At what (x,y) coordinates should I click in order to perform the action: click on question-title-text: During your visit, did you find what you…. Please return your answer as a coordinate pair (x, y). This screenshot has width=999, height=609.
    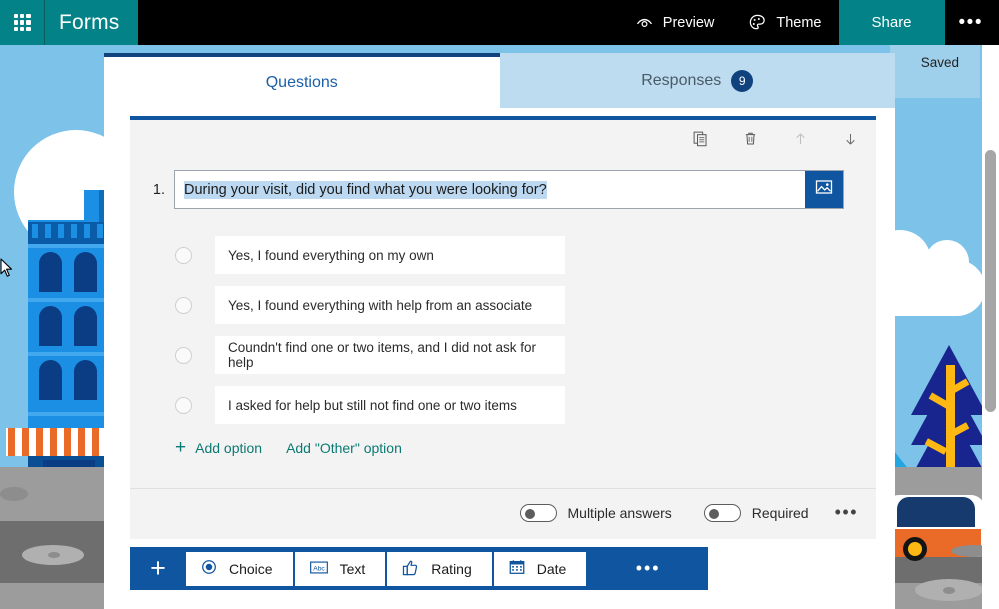
    Looking at the image, I should click on (365, 189).